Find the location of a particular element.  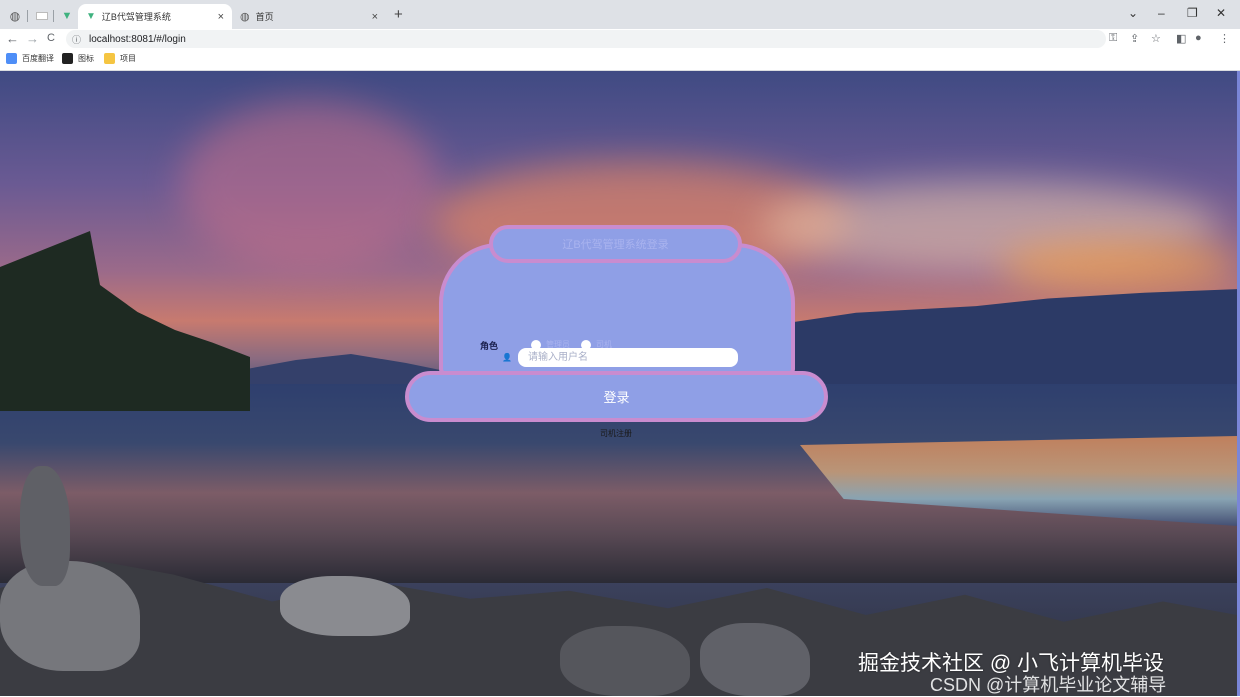

role-radio-driver: 司机 is located at coordinates (596, 344).